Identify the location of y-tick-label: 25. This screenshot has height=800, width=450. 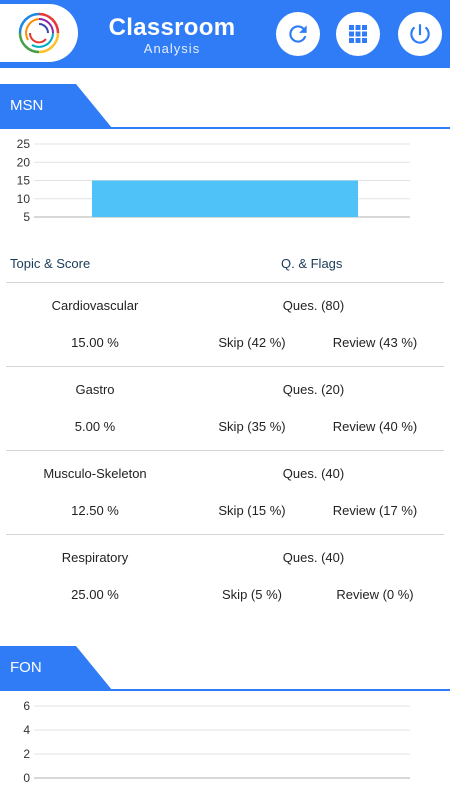
(24, 144).